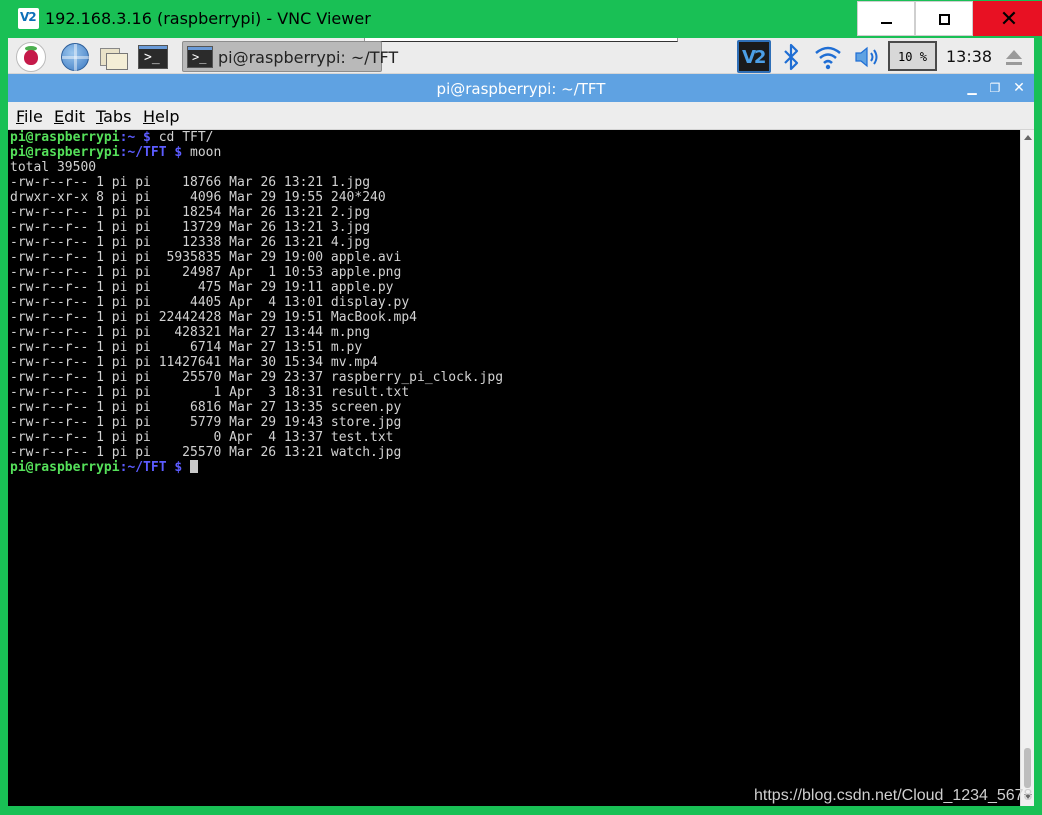 The image size is (1042, 815). I want to click on menu-file-label: ile, so click(33, 116).